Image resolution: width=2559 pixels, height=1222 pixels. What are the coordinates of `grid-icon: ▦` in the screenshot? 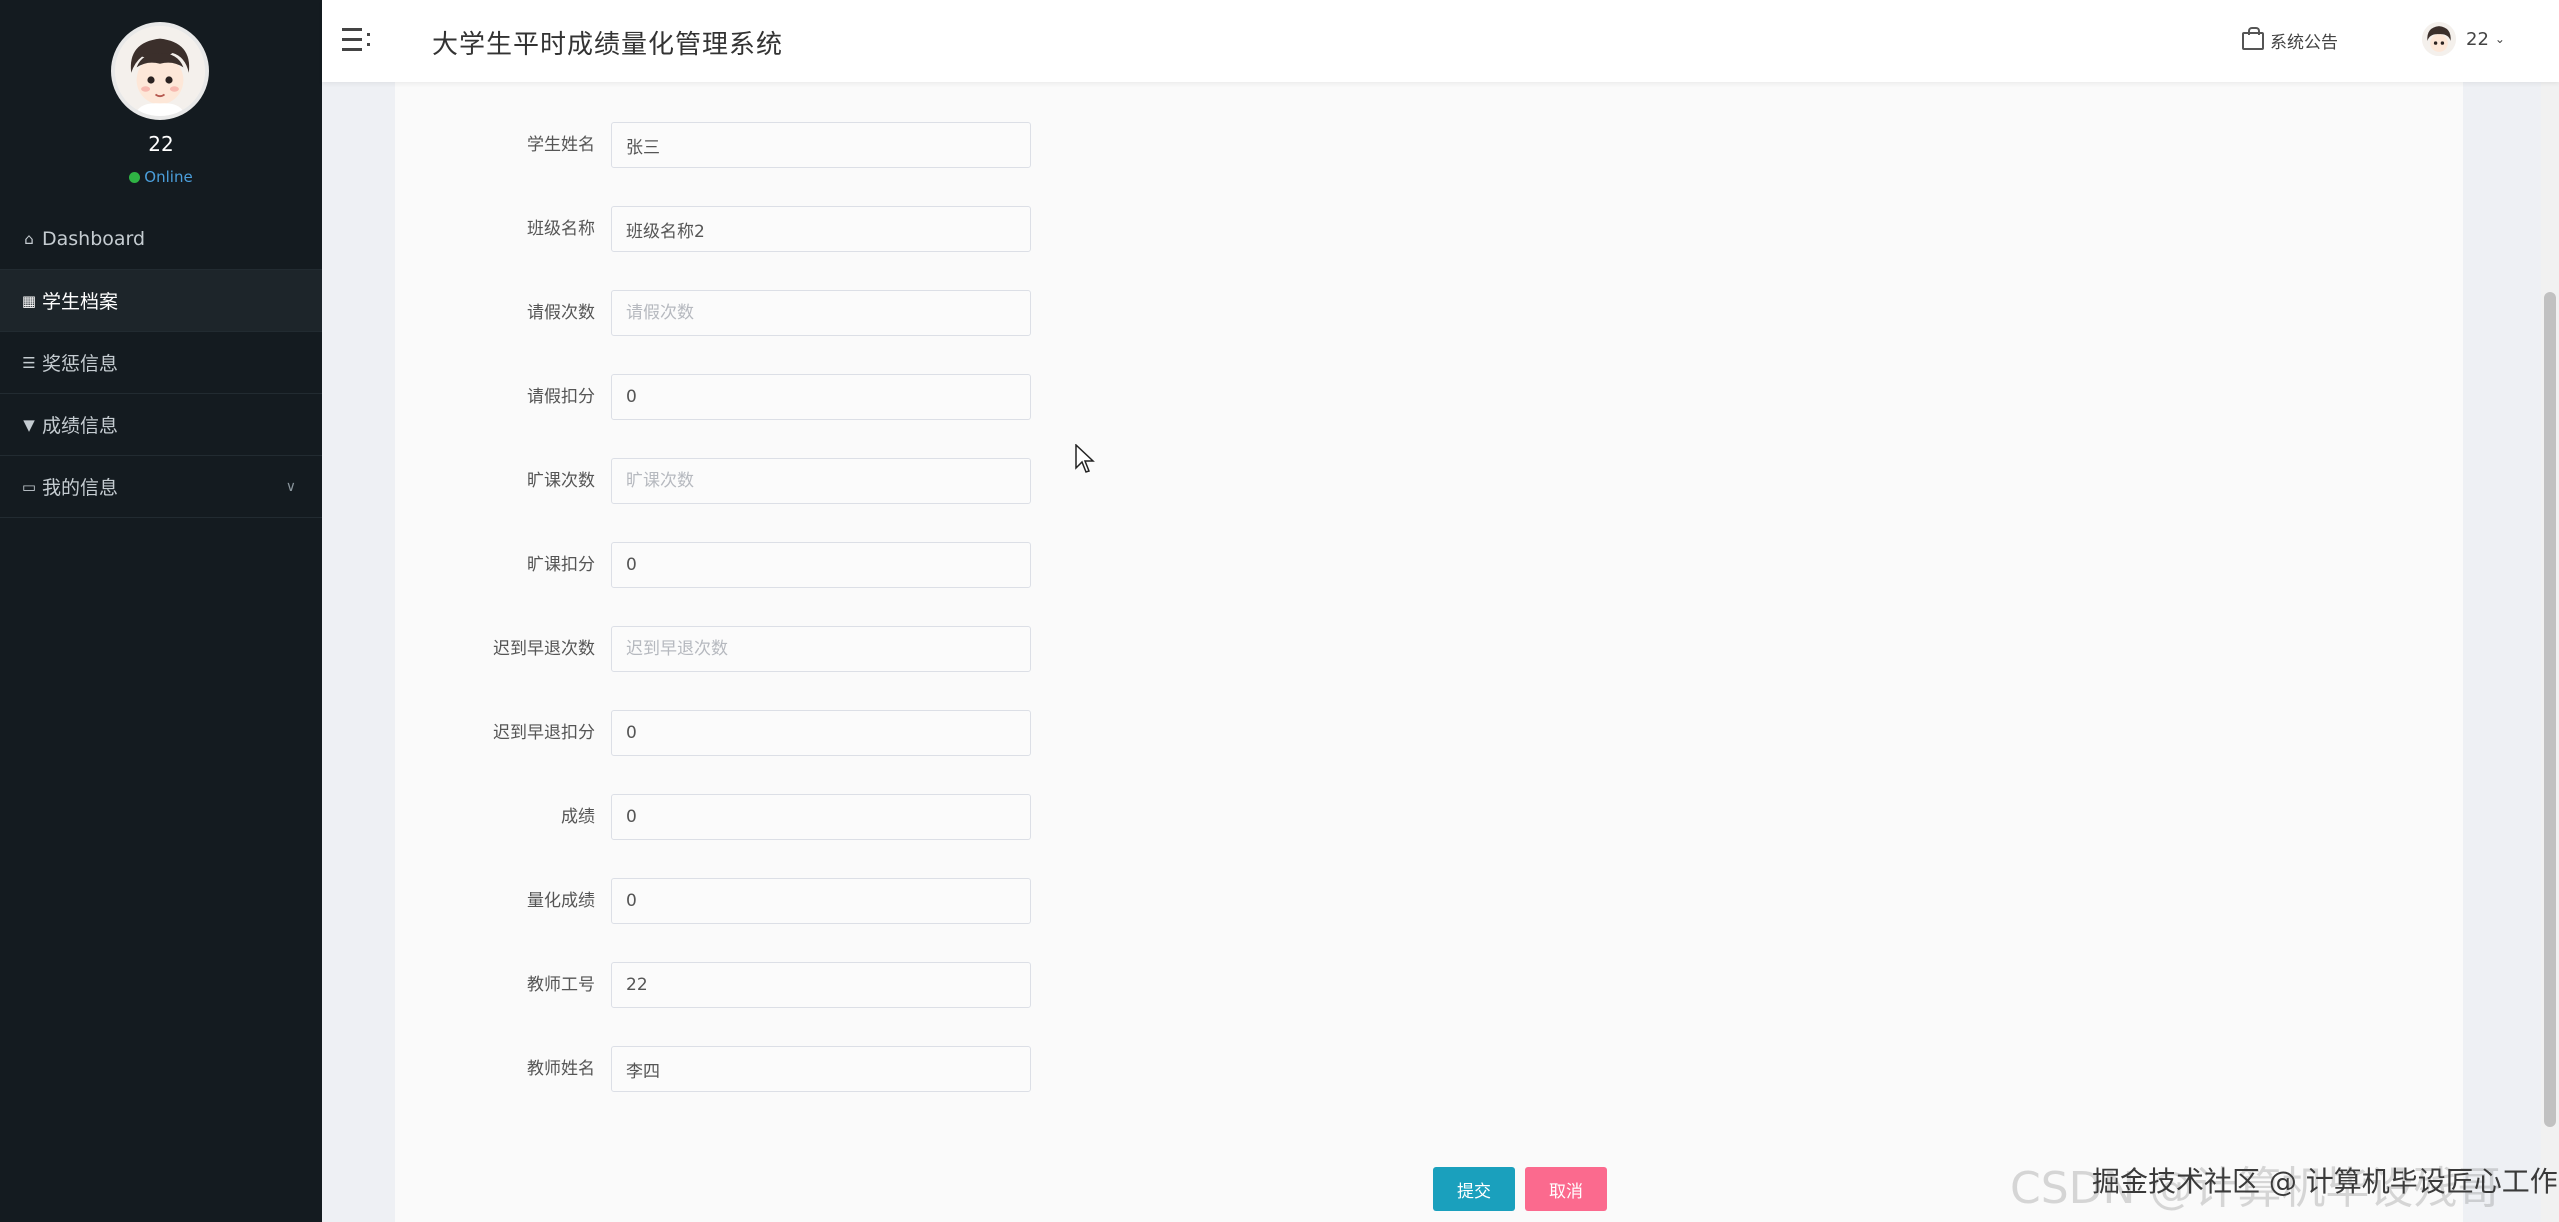 It's located at (29, 300).